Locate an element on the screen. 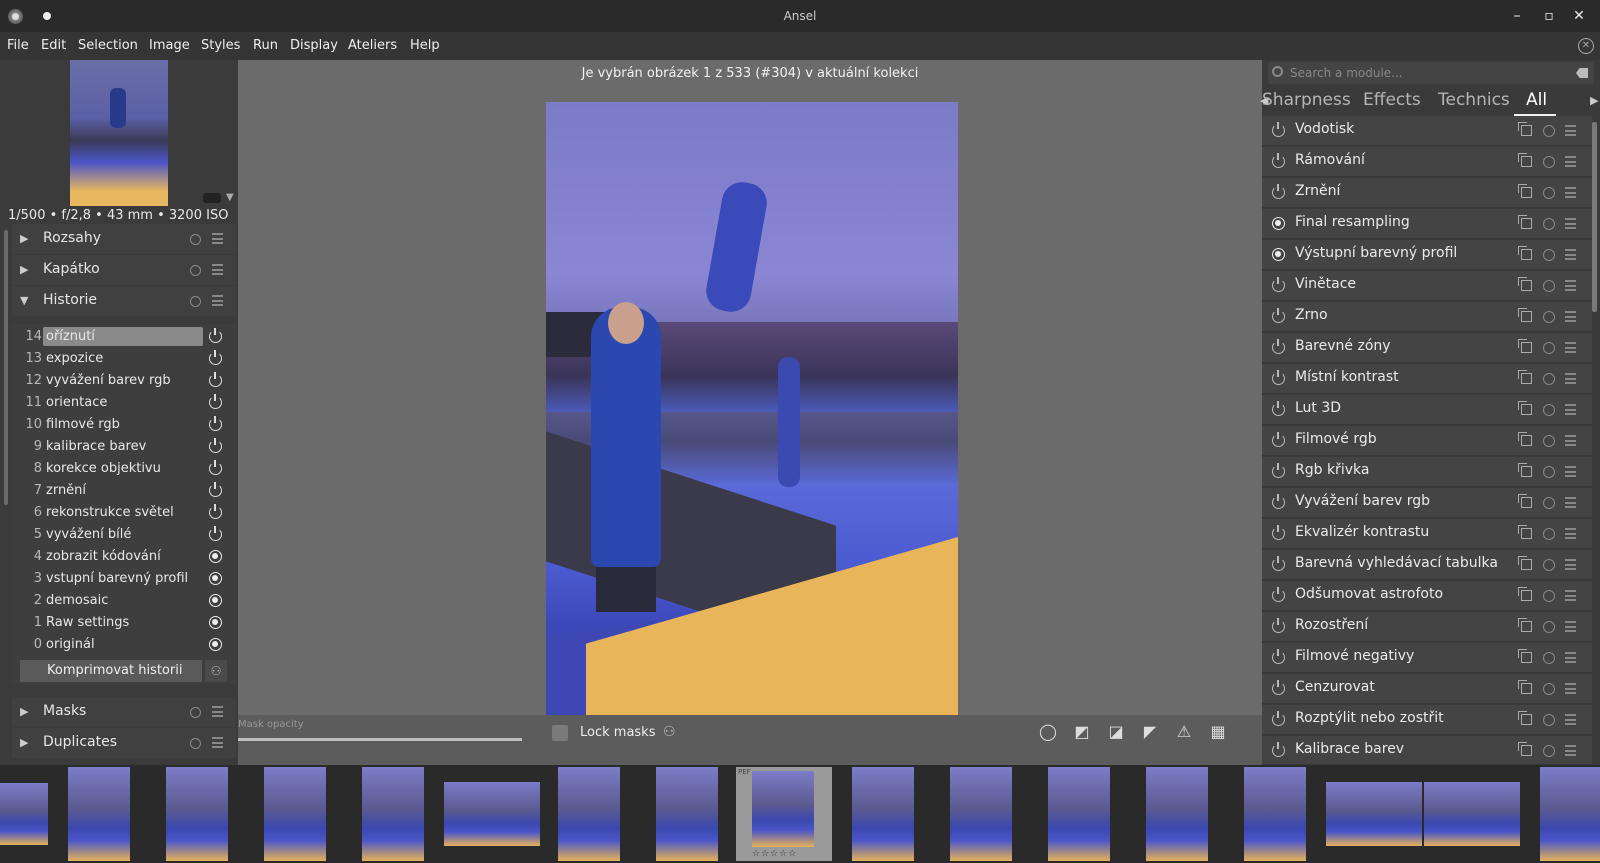 This screenshot has width=1600, height=863. menu-styles: Styles is located at coordinates (220, 45).